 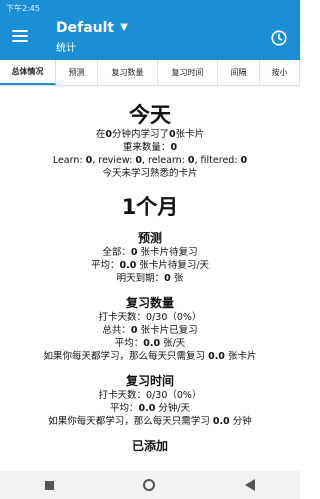 What do you see at coordinates (280, 72) in the screenshot?
I see `tab-hourly: 按小` at bounding box center [280, 72].